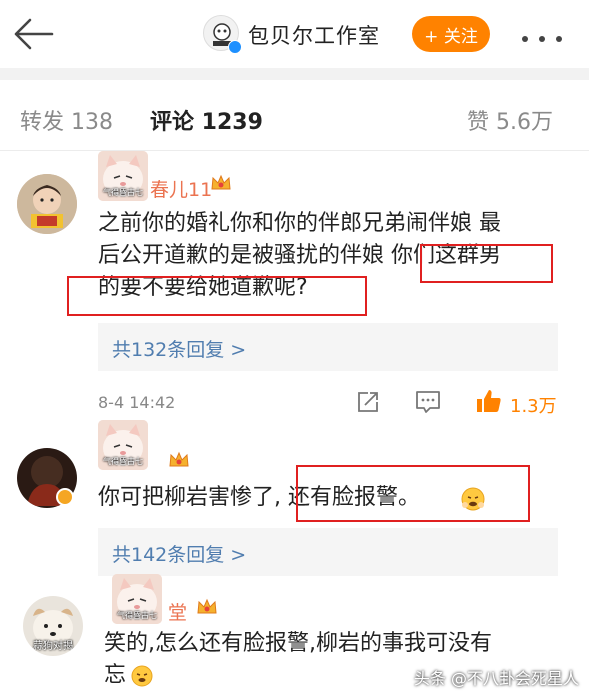 The height and width of the screenshot is (695, 589). What do you see at coordinates (53, 646) in the screenshot?
I see `avatar-caption: 蒜狗对揭` at bounding box center [53, 646].